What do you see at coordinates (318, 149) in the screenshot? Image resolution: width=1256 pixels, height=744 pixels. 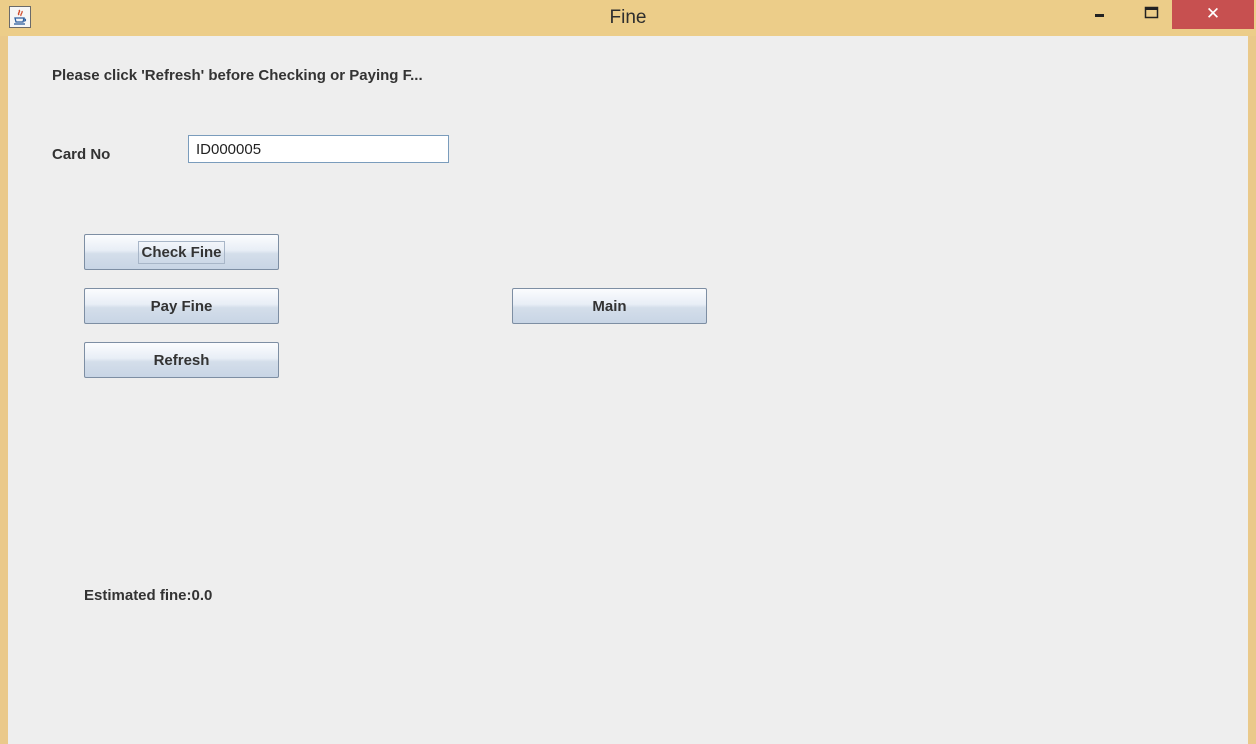 I see `card-no-input` at bounding box center [318, 149].